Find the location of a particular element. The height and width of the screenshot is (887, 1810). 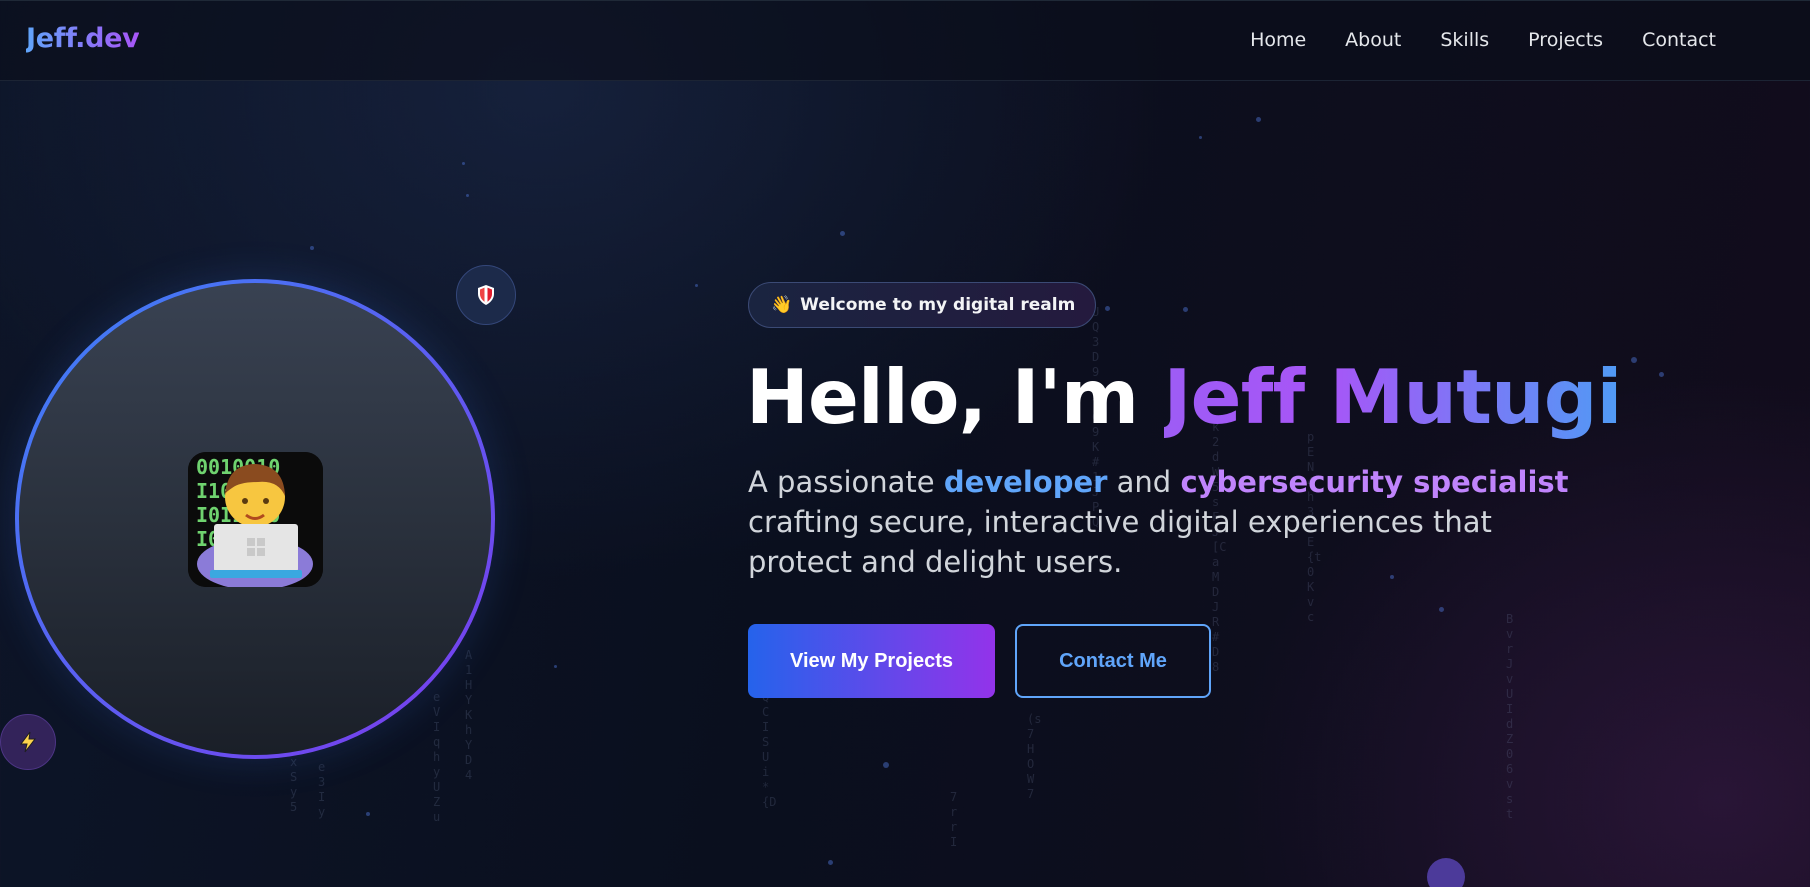

profile-avatar: 0010010 I10I00I I0II0I0 I0III0I is located at coordinates (255, 519).